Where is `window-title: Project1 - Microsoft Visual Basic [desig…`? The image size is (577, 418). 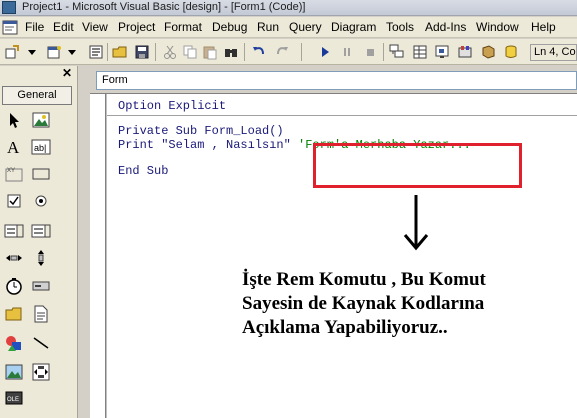
window-title: Project1 - Microsoft Visual Basic [desig… is located at coordinates (164, 7).